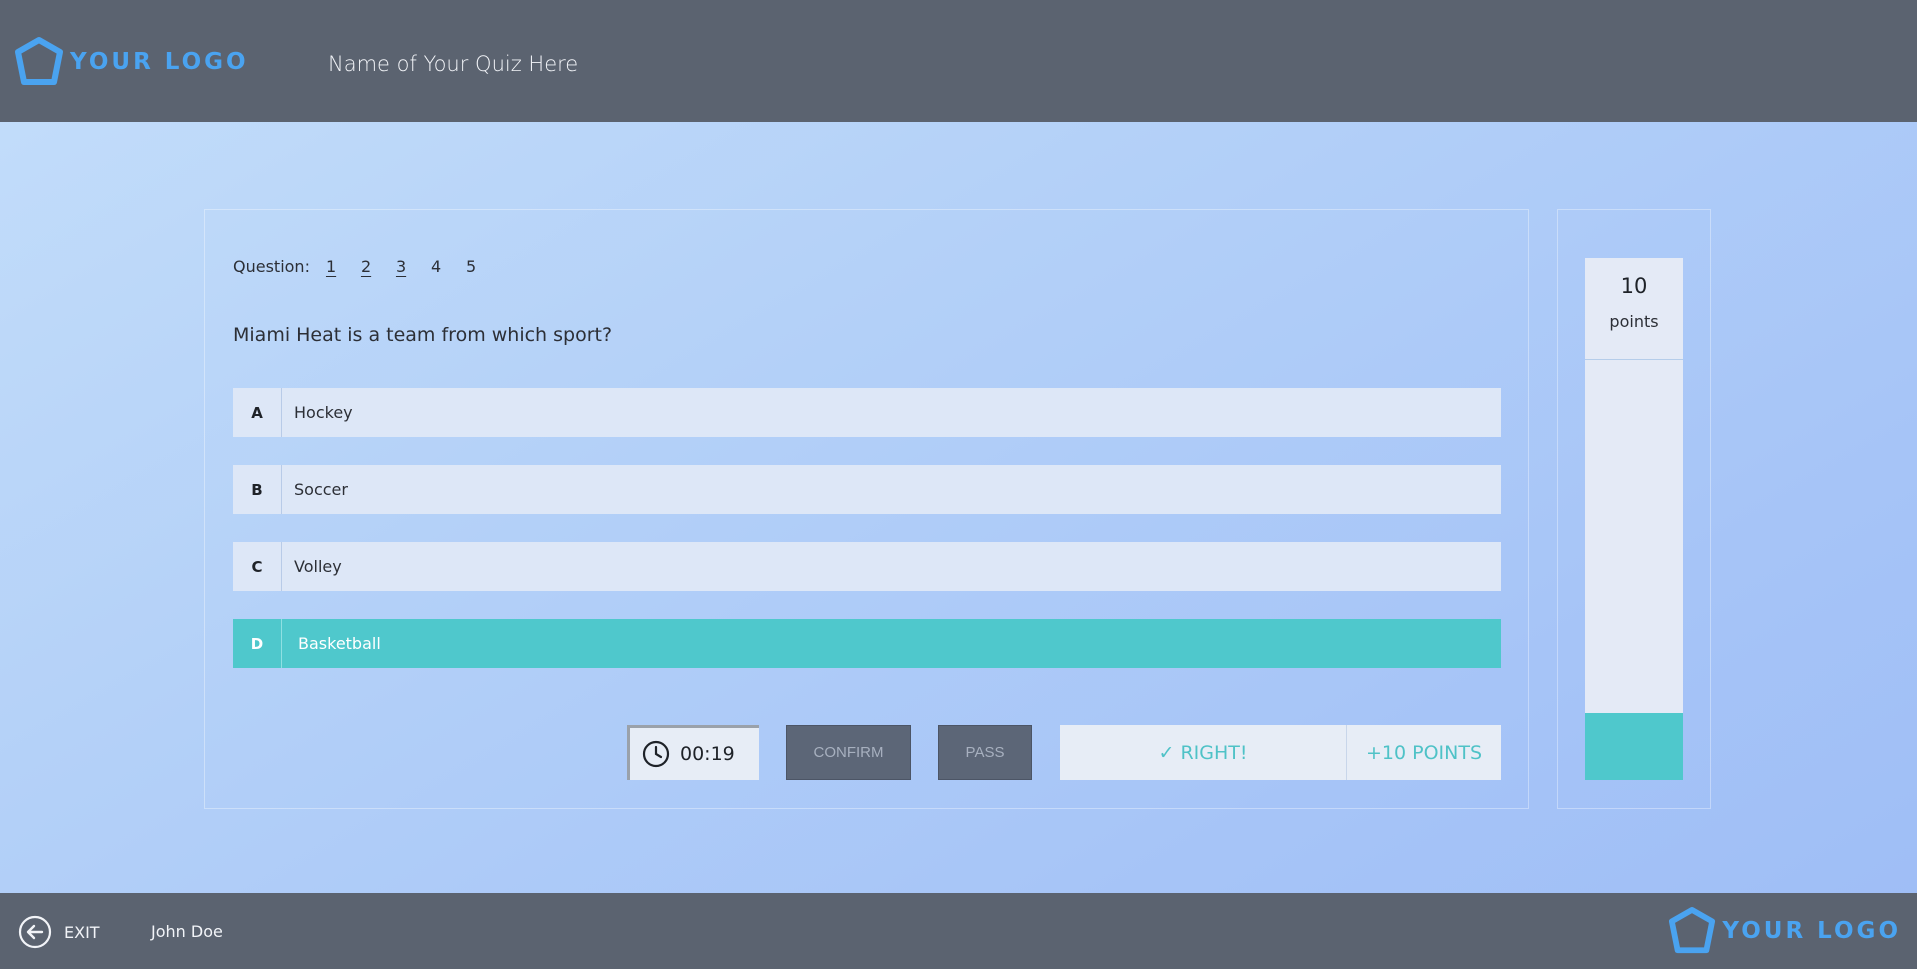 Image resolution: width=1917 pixels, height=969 pixels. Describe the element at coordinates (1634, 309) in the screenshot. I see `score-box: 10 points` at that location.